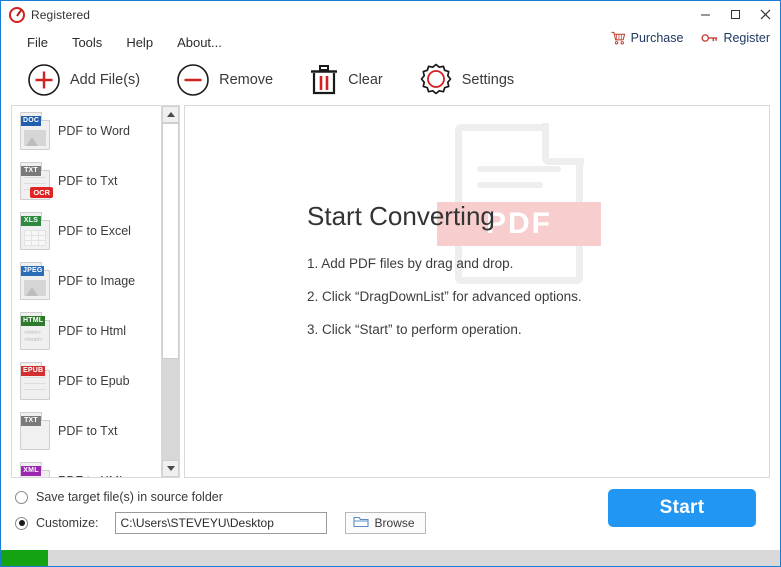  I want to click on caret-up-icon, so click(170, 114).